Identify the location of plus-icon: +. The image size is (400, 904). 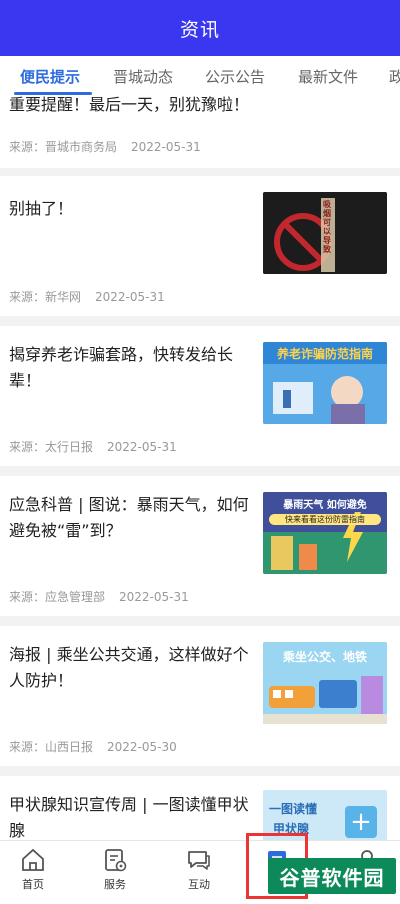
(361, 822).